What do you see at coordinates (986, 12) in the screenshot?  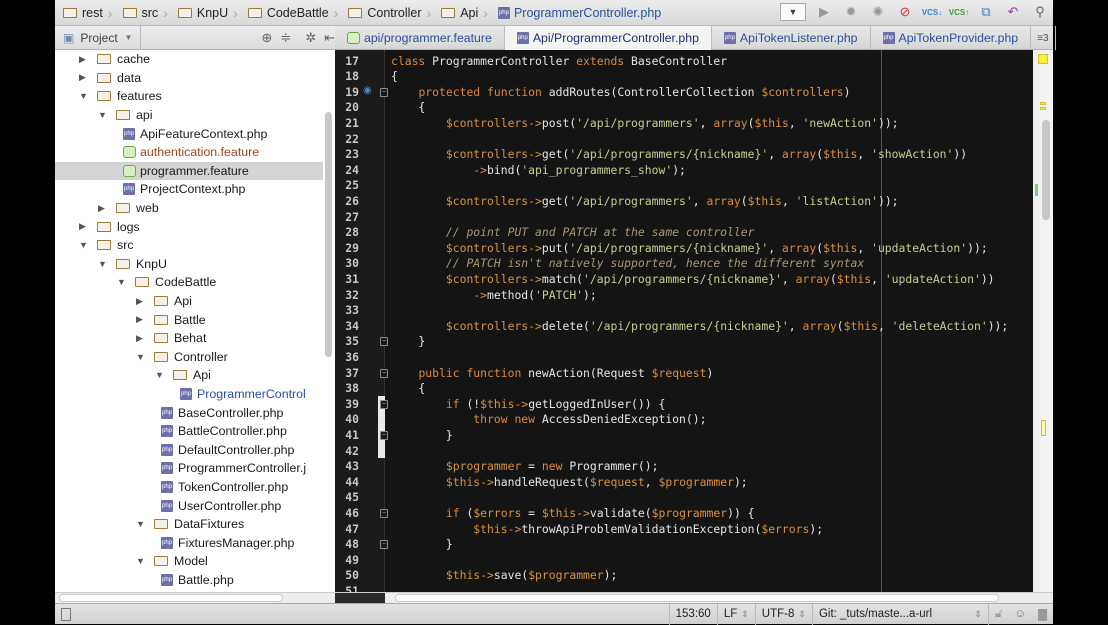 I see `compare-icon: ⧉` at bounding box center [986, 12].